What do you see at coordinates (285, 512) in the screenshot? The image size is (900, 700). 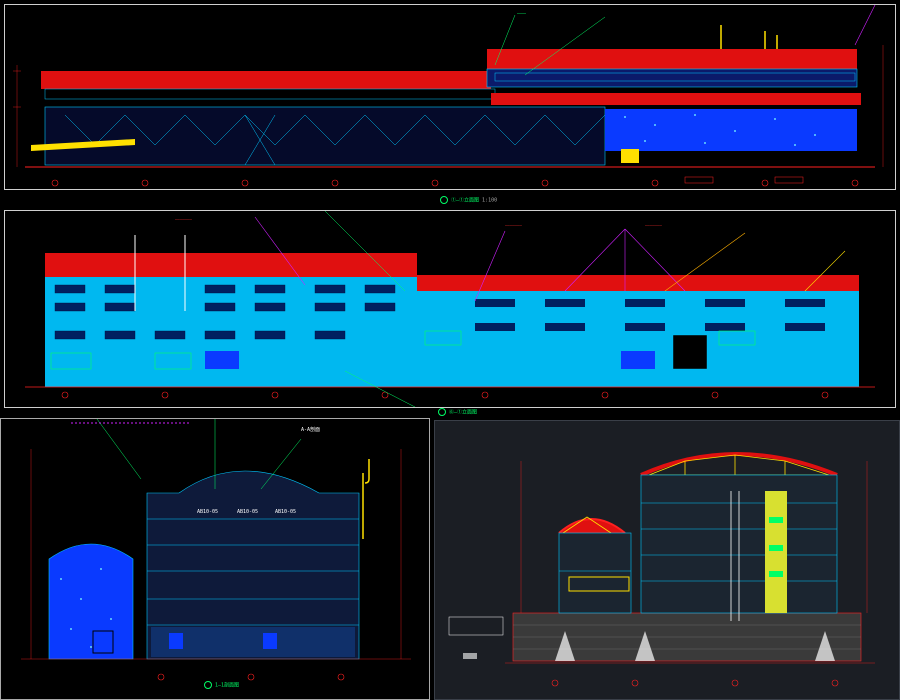 I see `room-tag-3: AB10-05` at bounding box center [285, 512].